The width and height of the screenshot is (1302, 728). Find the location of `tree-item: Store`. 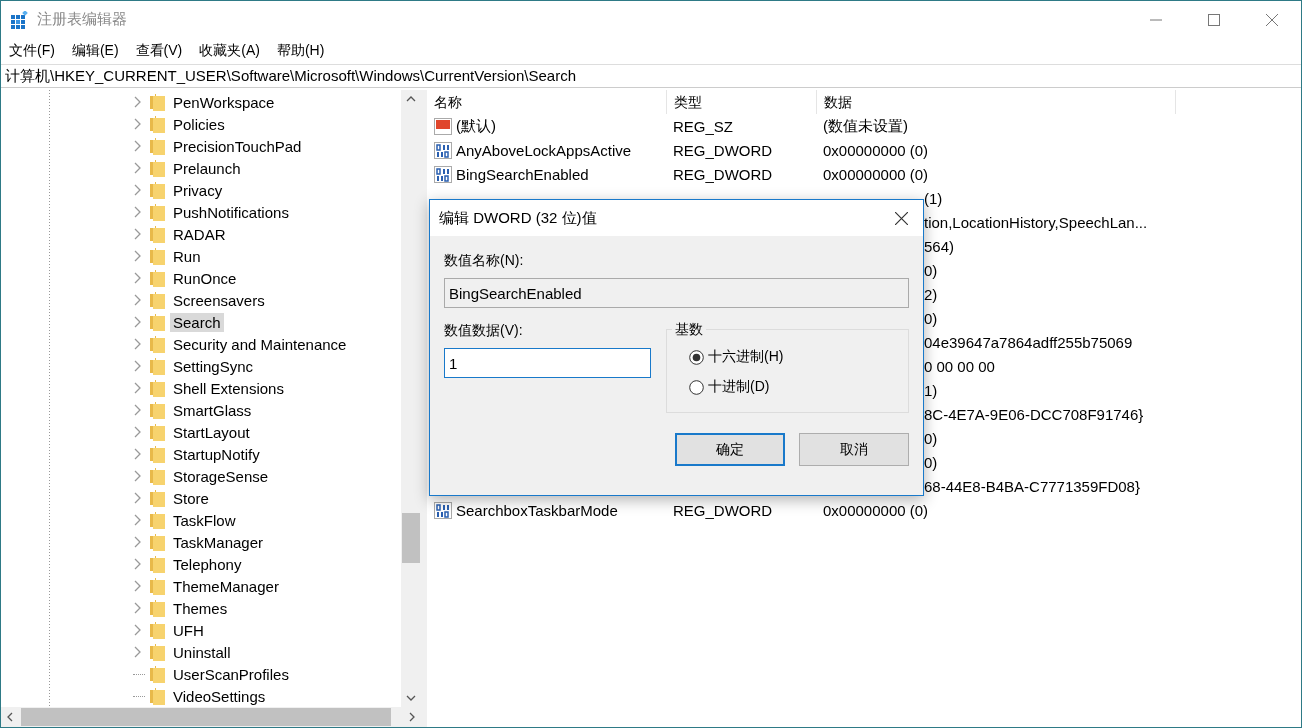

tree-item: Store is located at coordinates (191, 498).